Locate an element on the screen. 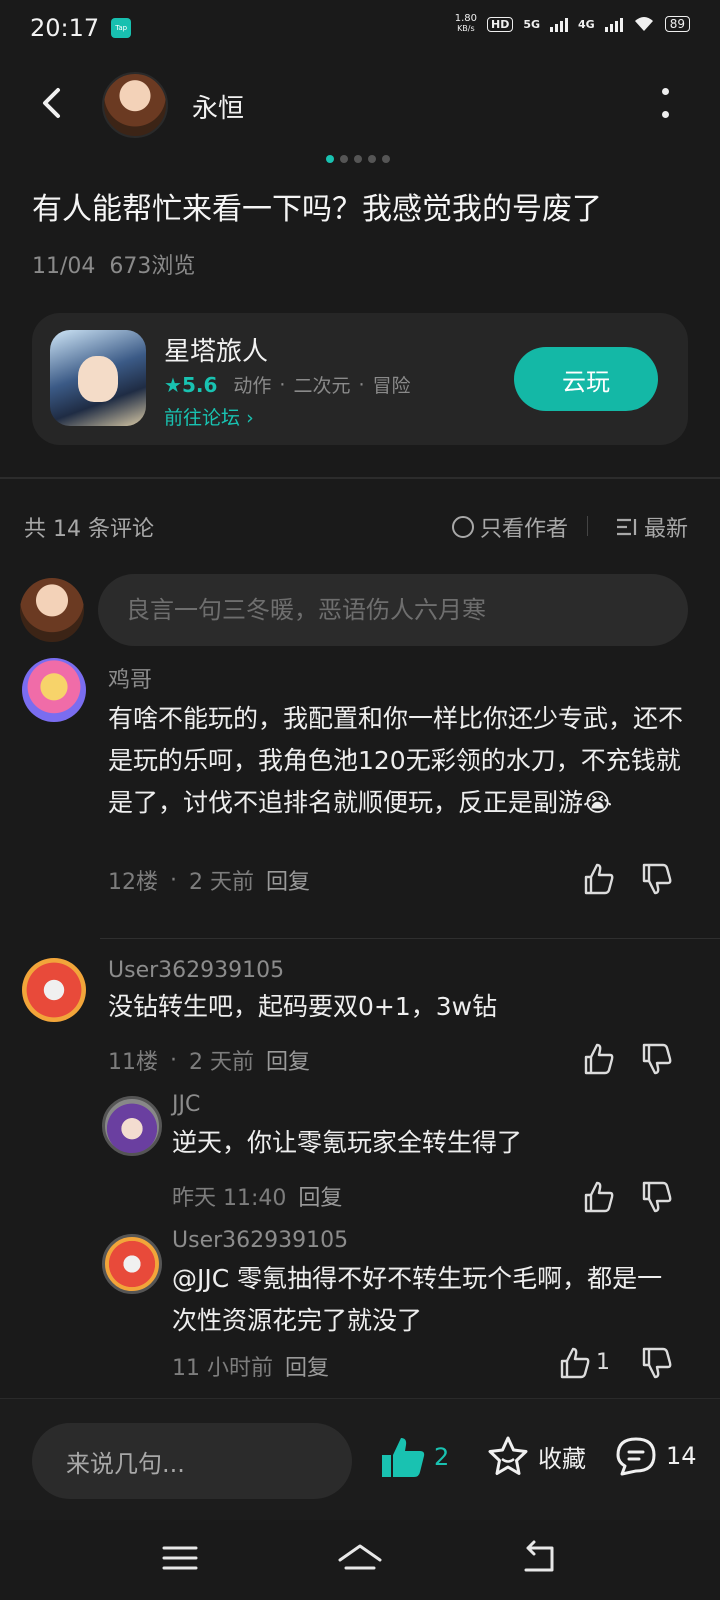 The height and width of the screenshot is (1600, 720). reply-meta: 昨天 11:40 回复 is located at coordinates (257, 1196).